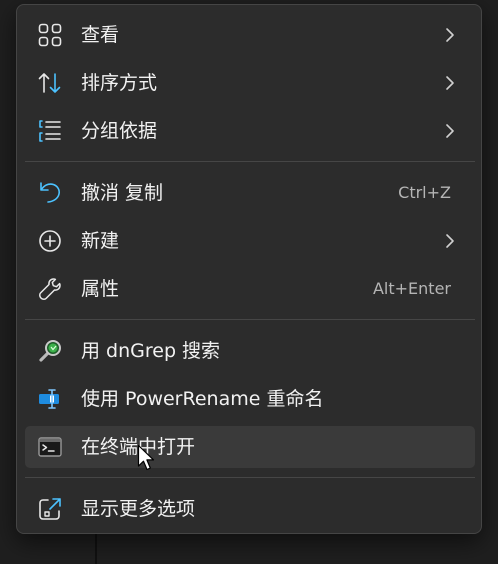  I want to click on keyboard-shortcut: Alt+Enter, so click(411, 288).